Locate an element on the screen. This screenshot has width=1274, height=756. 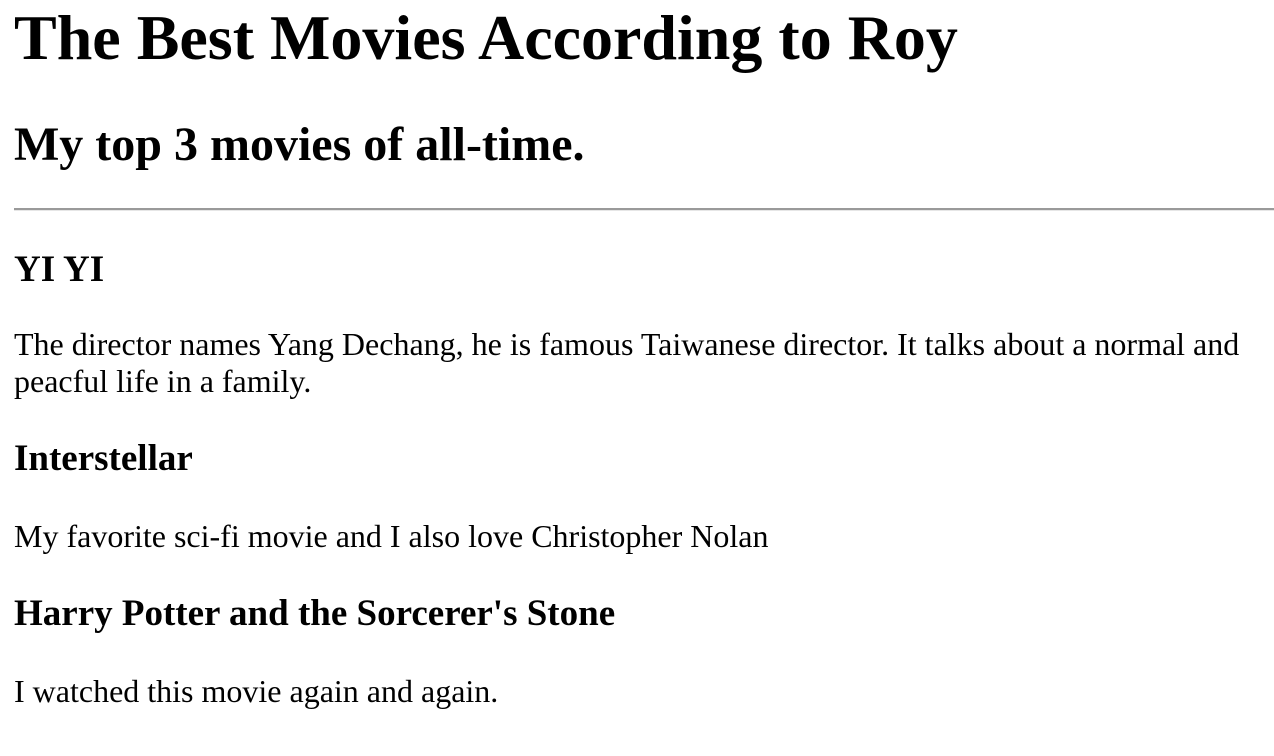
page-subtitle: My top 3 movies of all-time. is located at coordinates (299, 144).